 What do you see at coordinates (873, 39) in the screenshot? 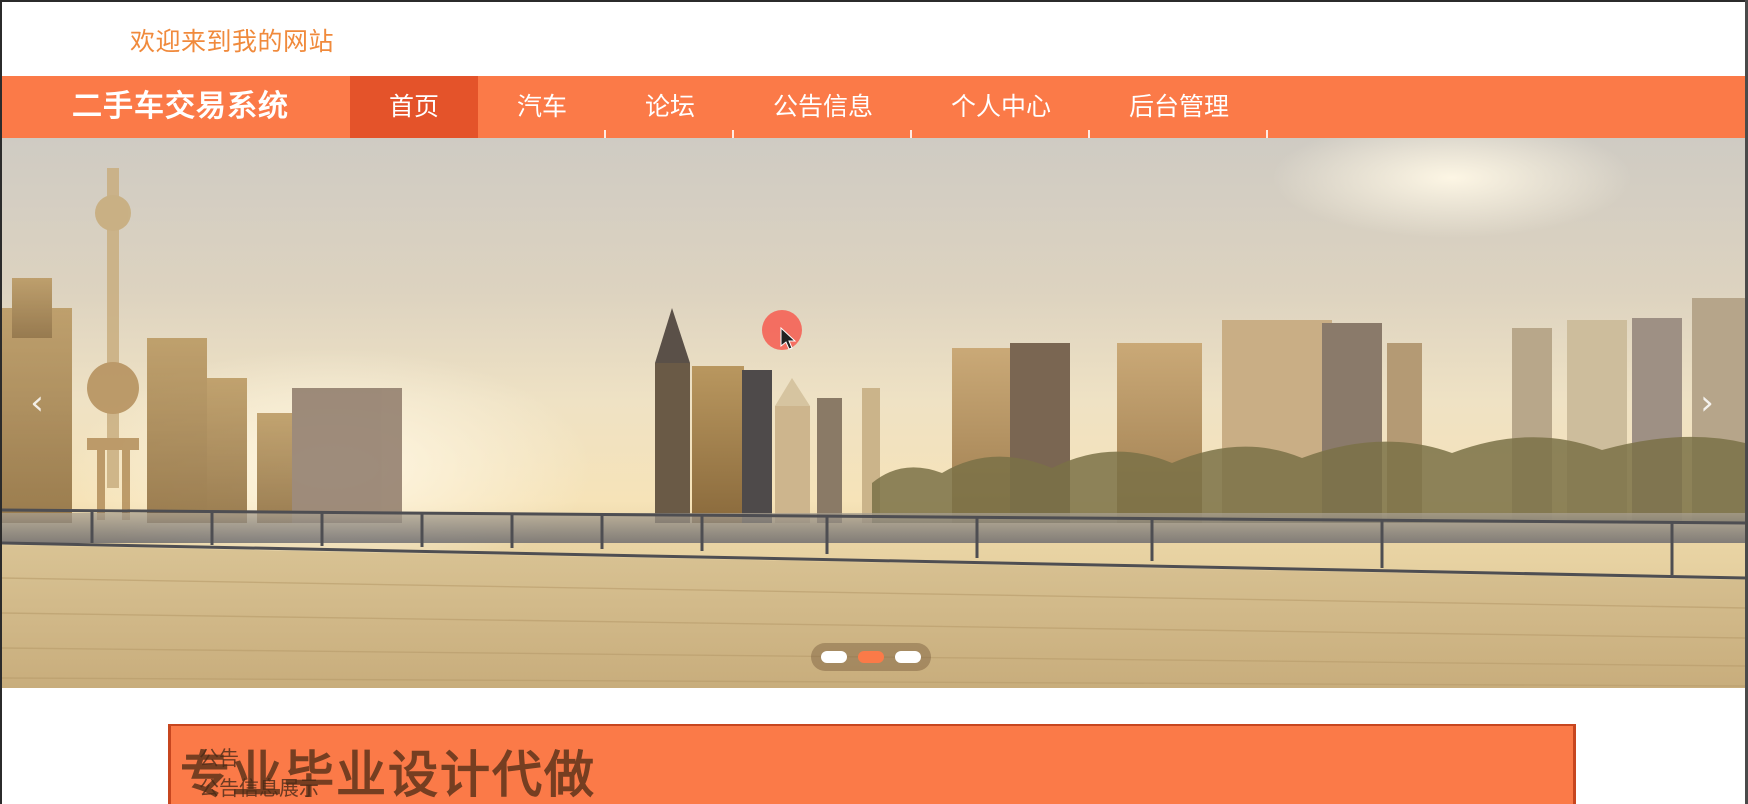
I see `welcome-bar: 欢迎来到我的网站` at bounding box center [873, 39].